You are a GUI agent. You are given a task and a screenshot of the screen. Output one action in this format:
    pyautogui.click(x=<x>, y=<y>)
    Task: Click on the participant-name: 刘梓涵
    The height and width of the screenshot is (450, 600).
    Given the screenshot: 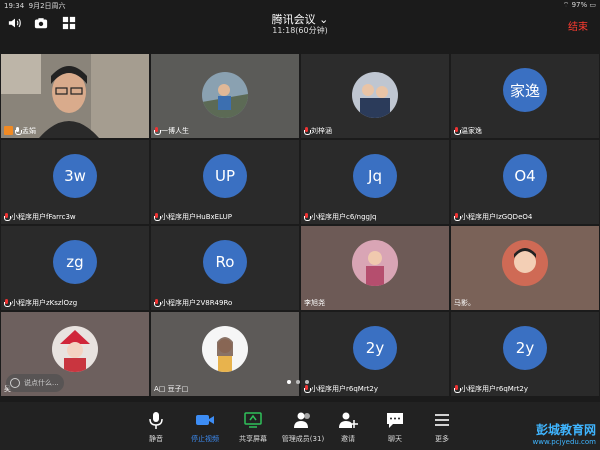 What is the action you would take?
    pyautogui.click(x=318, y=130)
    